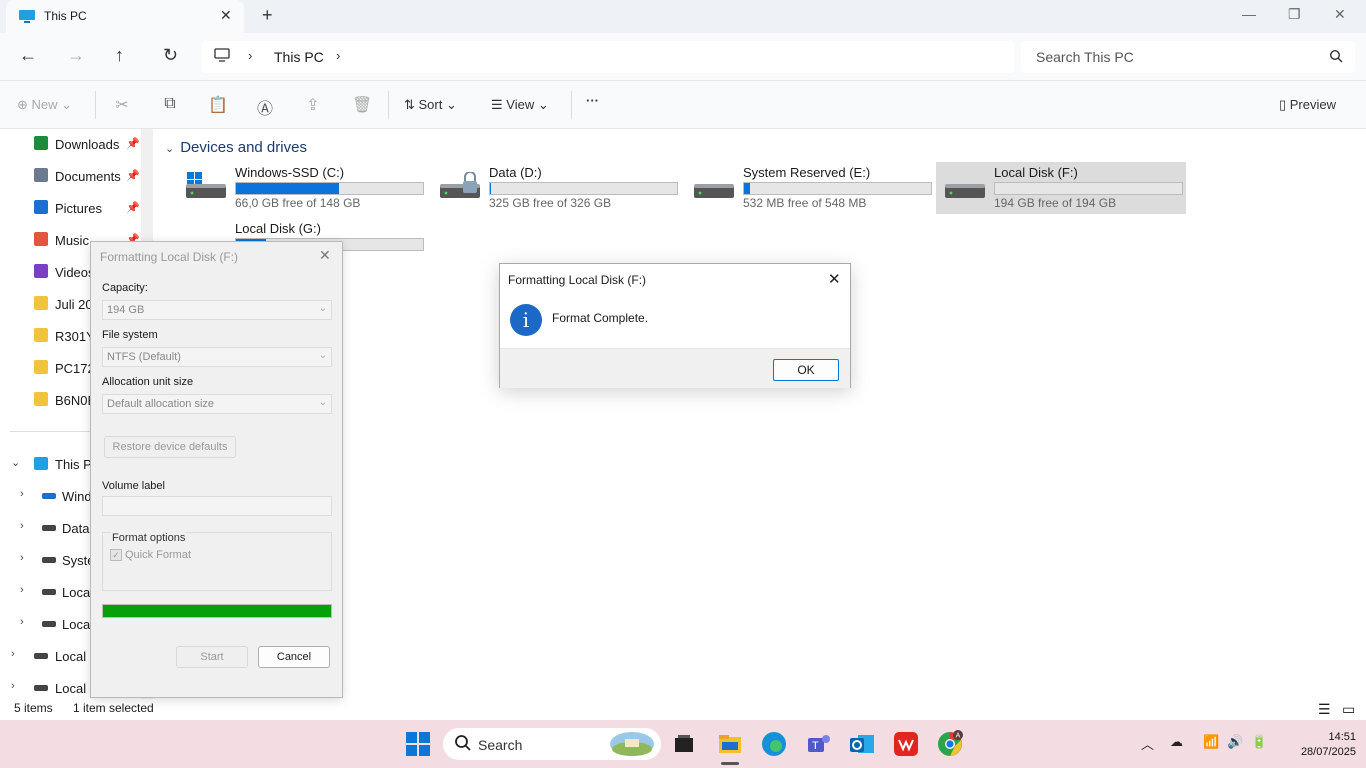 The width and height of the screenshot is (1366, 768). Describe the element at coordinates (236, 147) in the screenshot. I see `group-header: ⌄ Devices and drives` at that location.